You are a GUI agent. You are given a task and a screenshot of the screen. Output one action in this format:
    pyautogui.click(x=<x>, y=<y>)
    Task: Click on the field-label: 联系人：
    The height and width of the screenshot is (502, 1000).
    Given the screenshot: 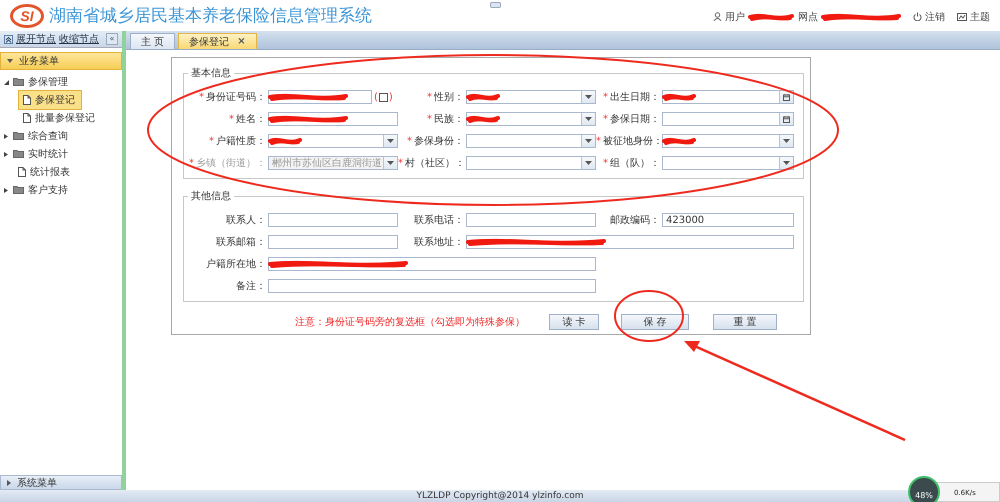 What is the action you would take?
    pyautogui.click(x=246, y=220)
    